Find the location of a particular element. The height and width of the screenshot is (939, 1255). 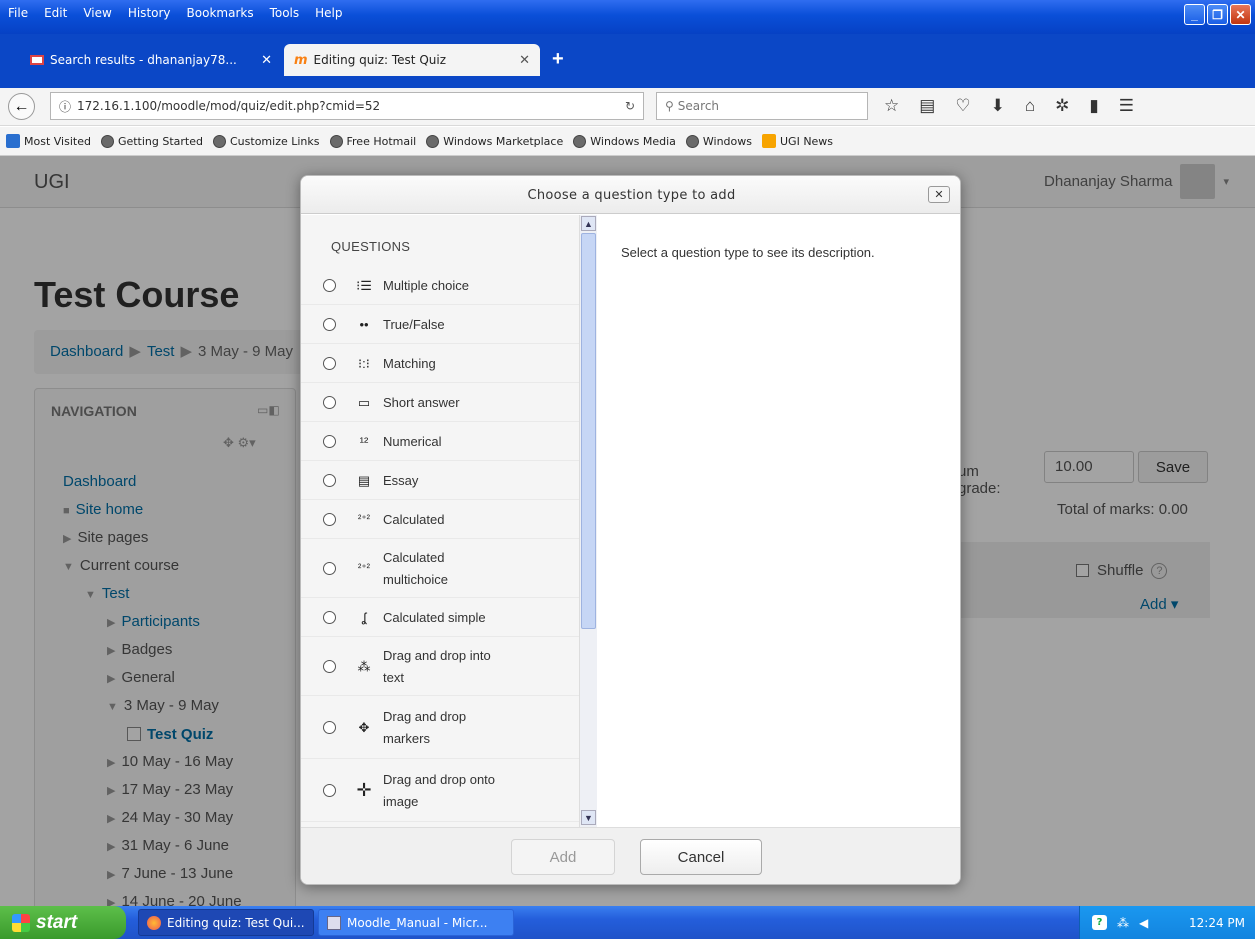

bookmark-windows: Windows is located at coordinates (718, 141).